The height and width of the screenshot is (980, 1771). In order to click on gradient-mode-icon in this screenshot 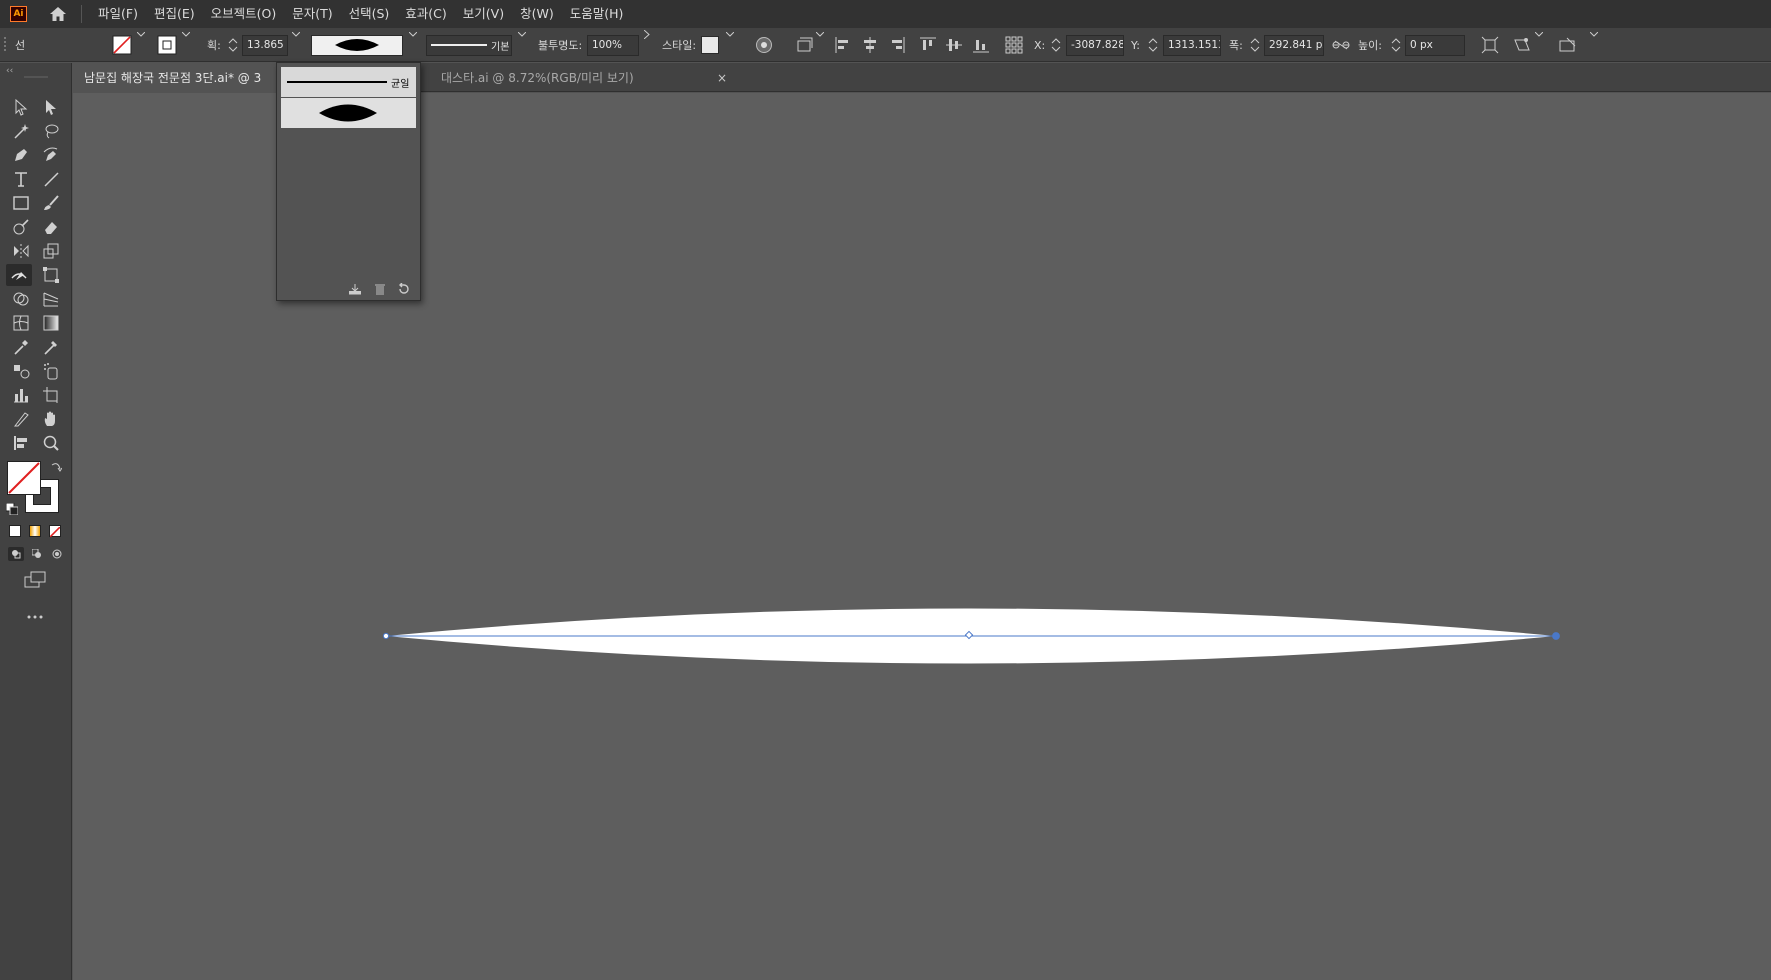, I will do `click(35, 531)`.